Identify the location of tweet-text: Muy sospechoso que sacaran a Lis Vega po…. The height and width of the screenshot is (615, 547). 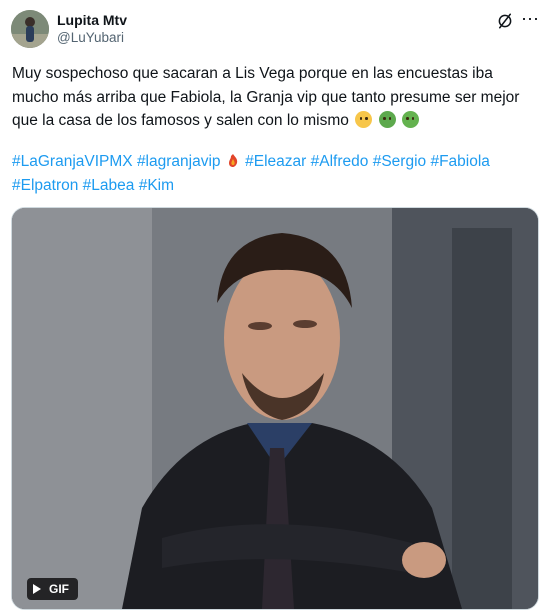
(272, 97).